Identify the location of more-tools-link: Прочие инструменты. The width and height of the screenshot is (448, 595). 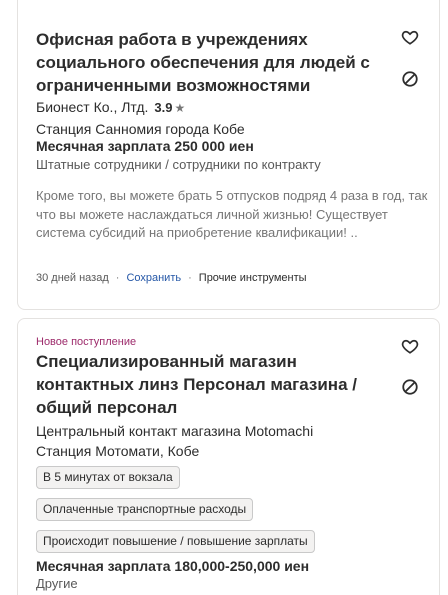
(253, 278).